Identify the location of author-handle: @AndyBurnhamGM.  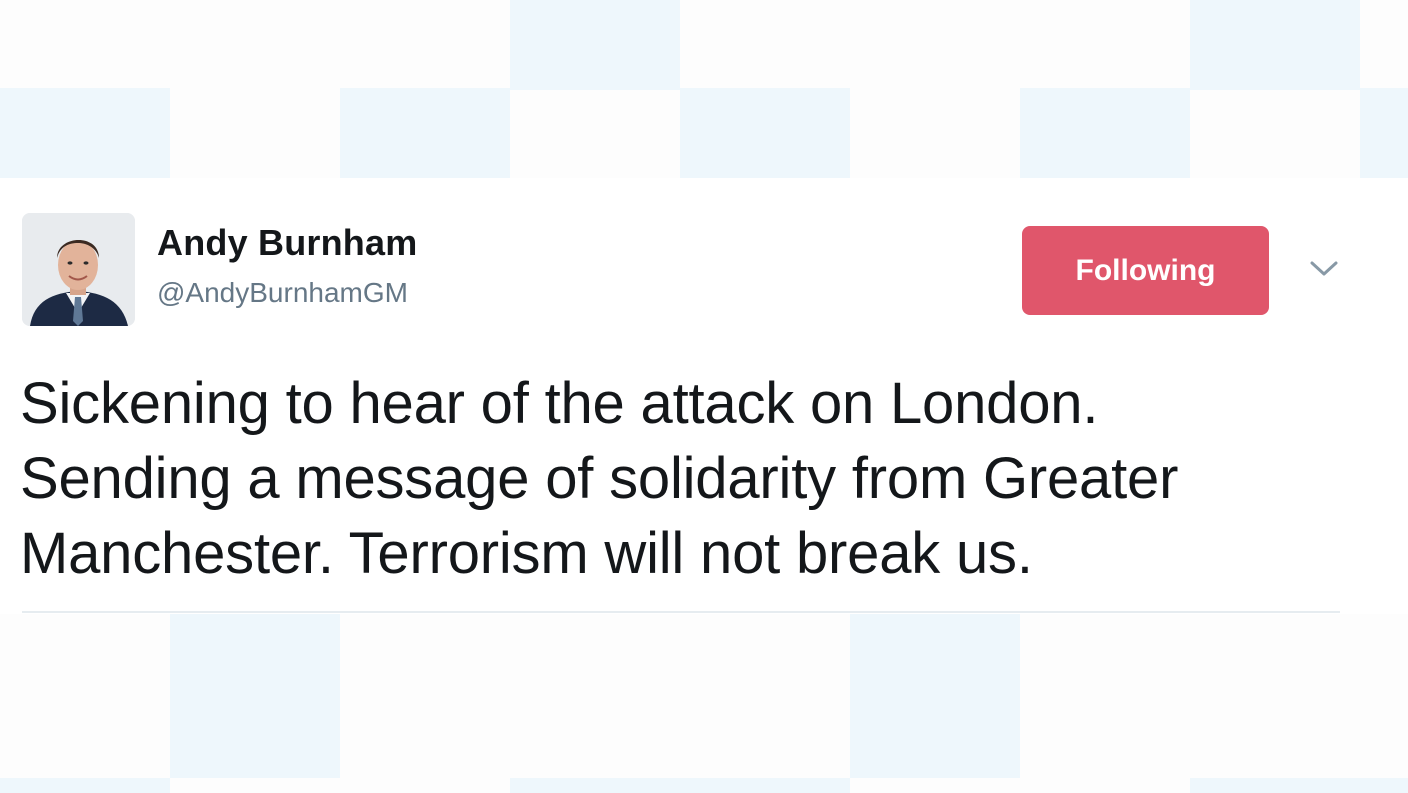
(282, 293).